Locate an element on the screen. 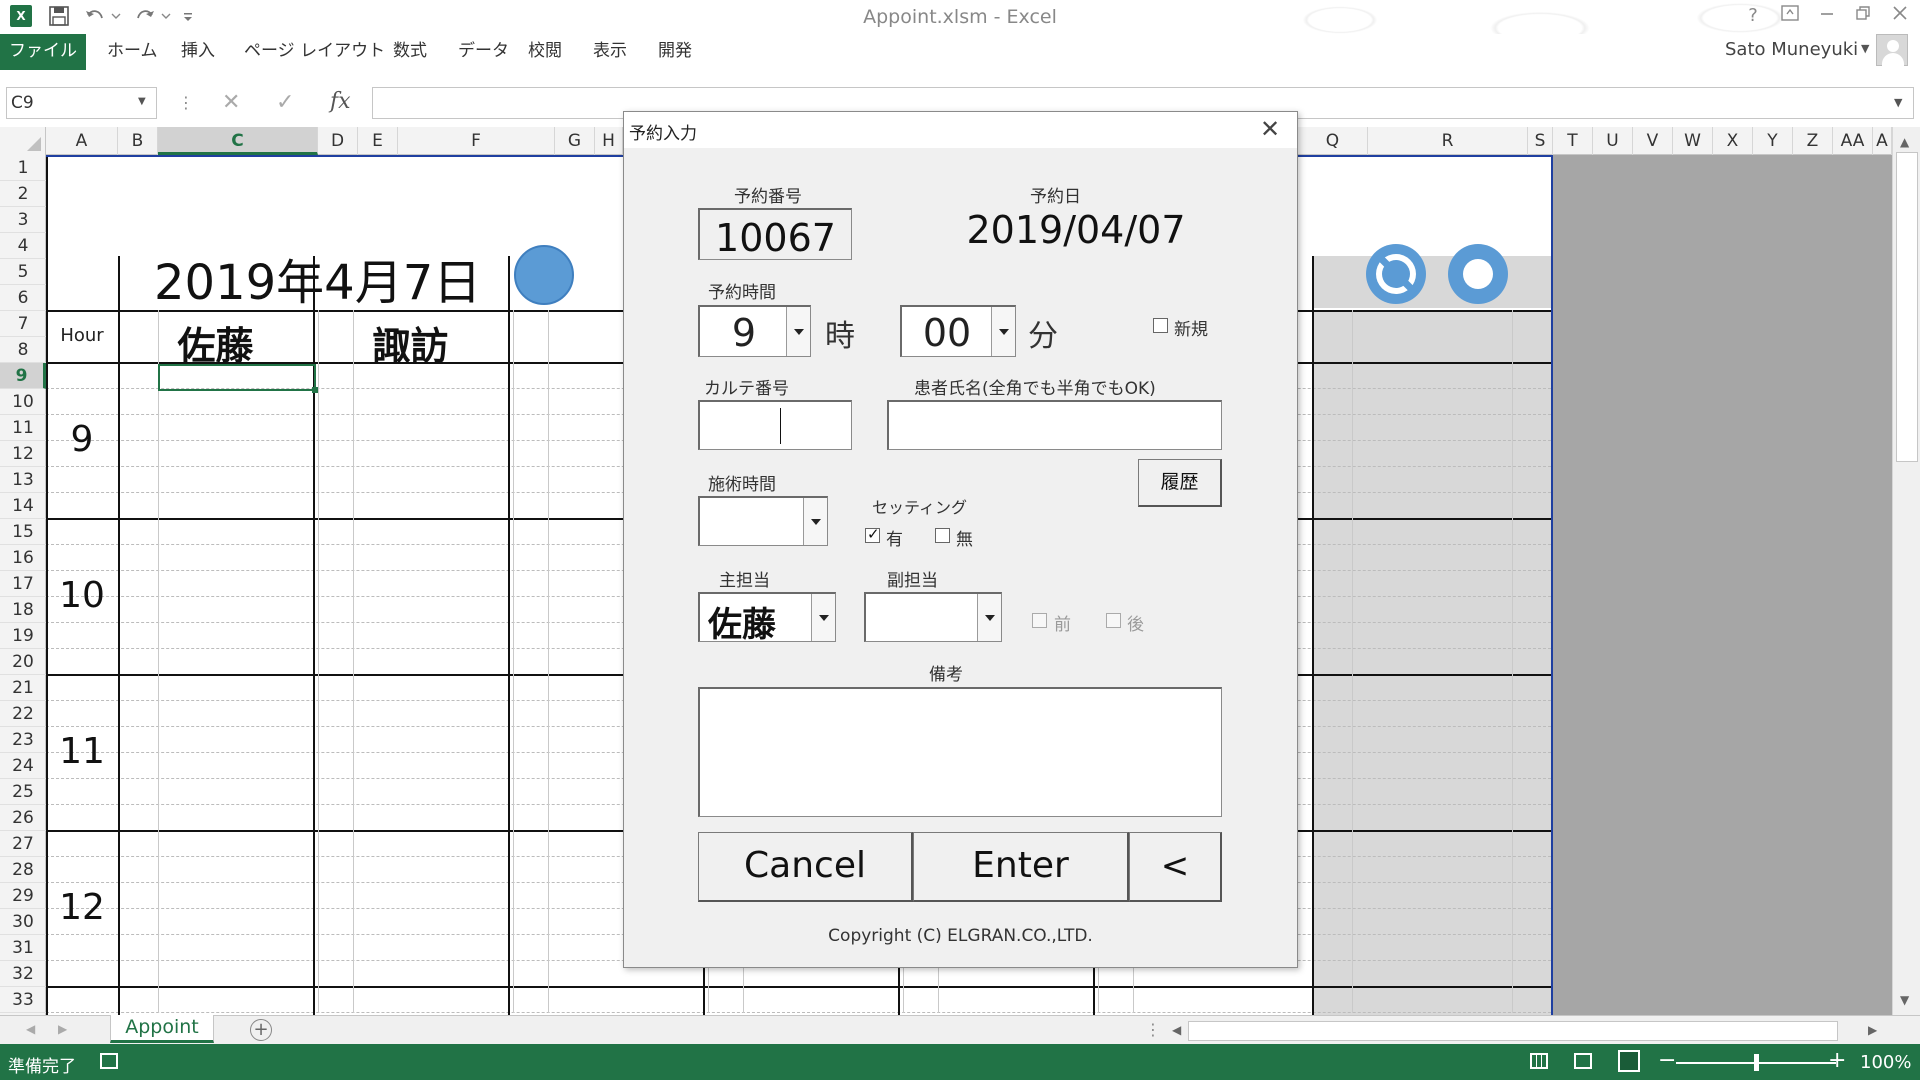  user-name: Sato Muneyuki is located at coordinates (1791, 49).